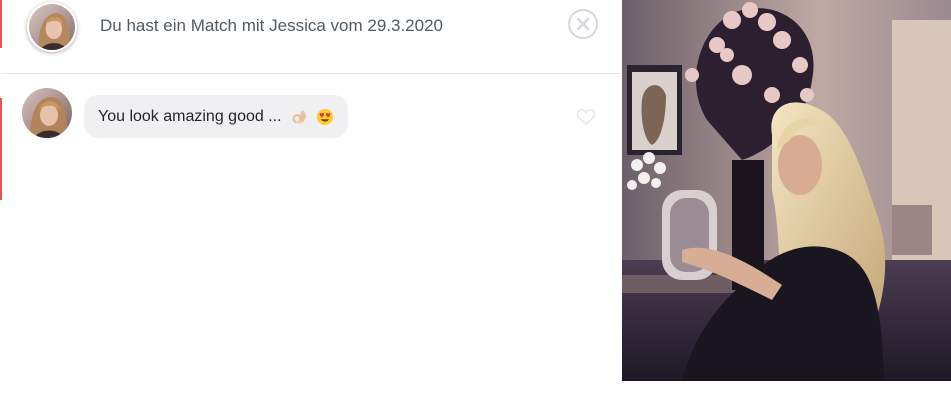  I want to click on heart-outline-icon, so click(586, 117).